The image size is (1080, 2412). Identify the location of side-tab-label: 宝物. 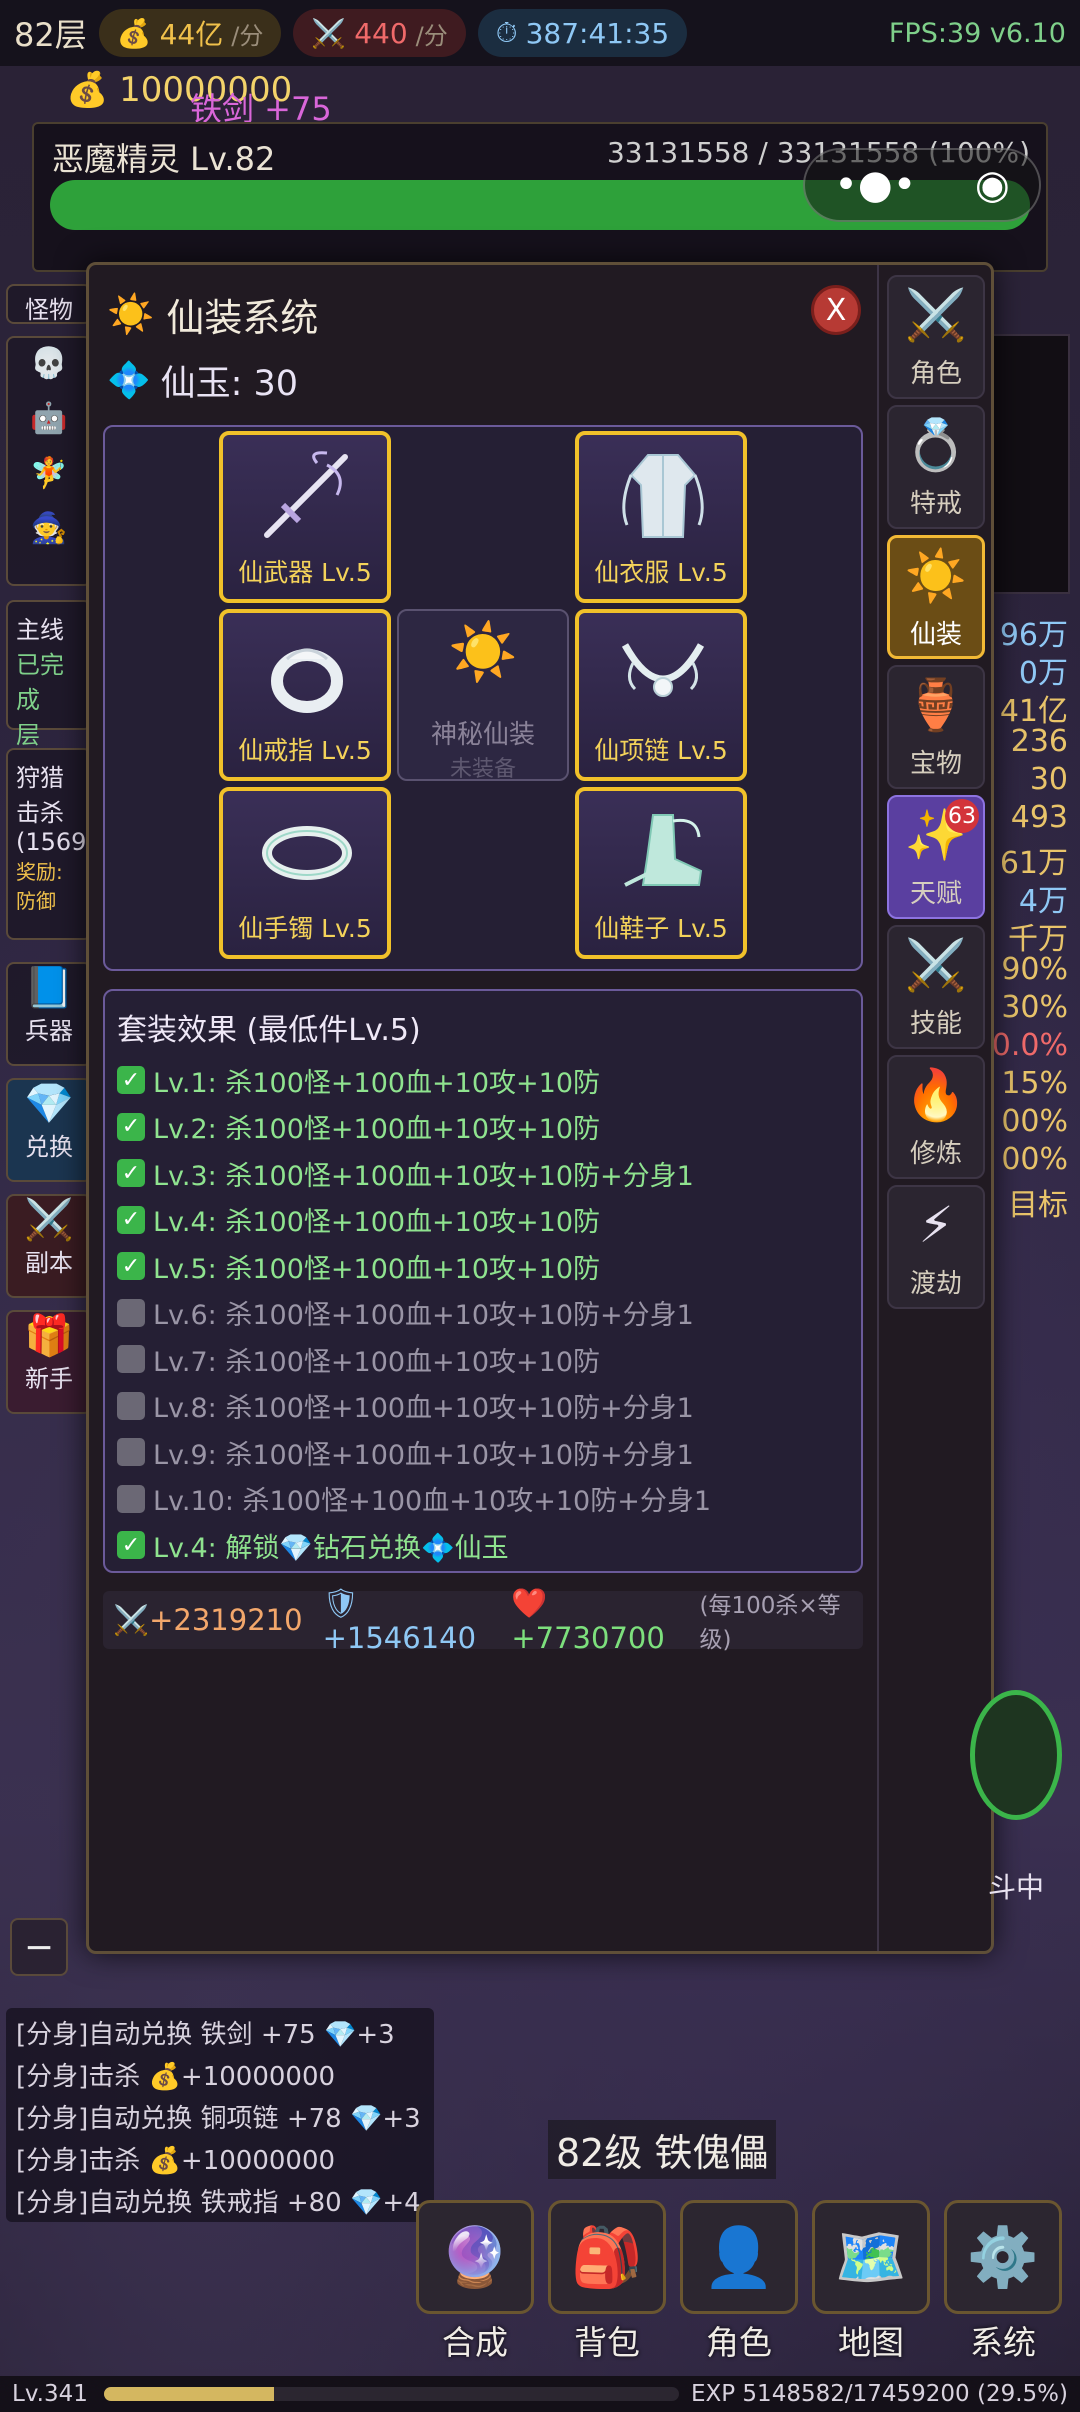
(935, 764).